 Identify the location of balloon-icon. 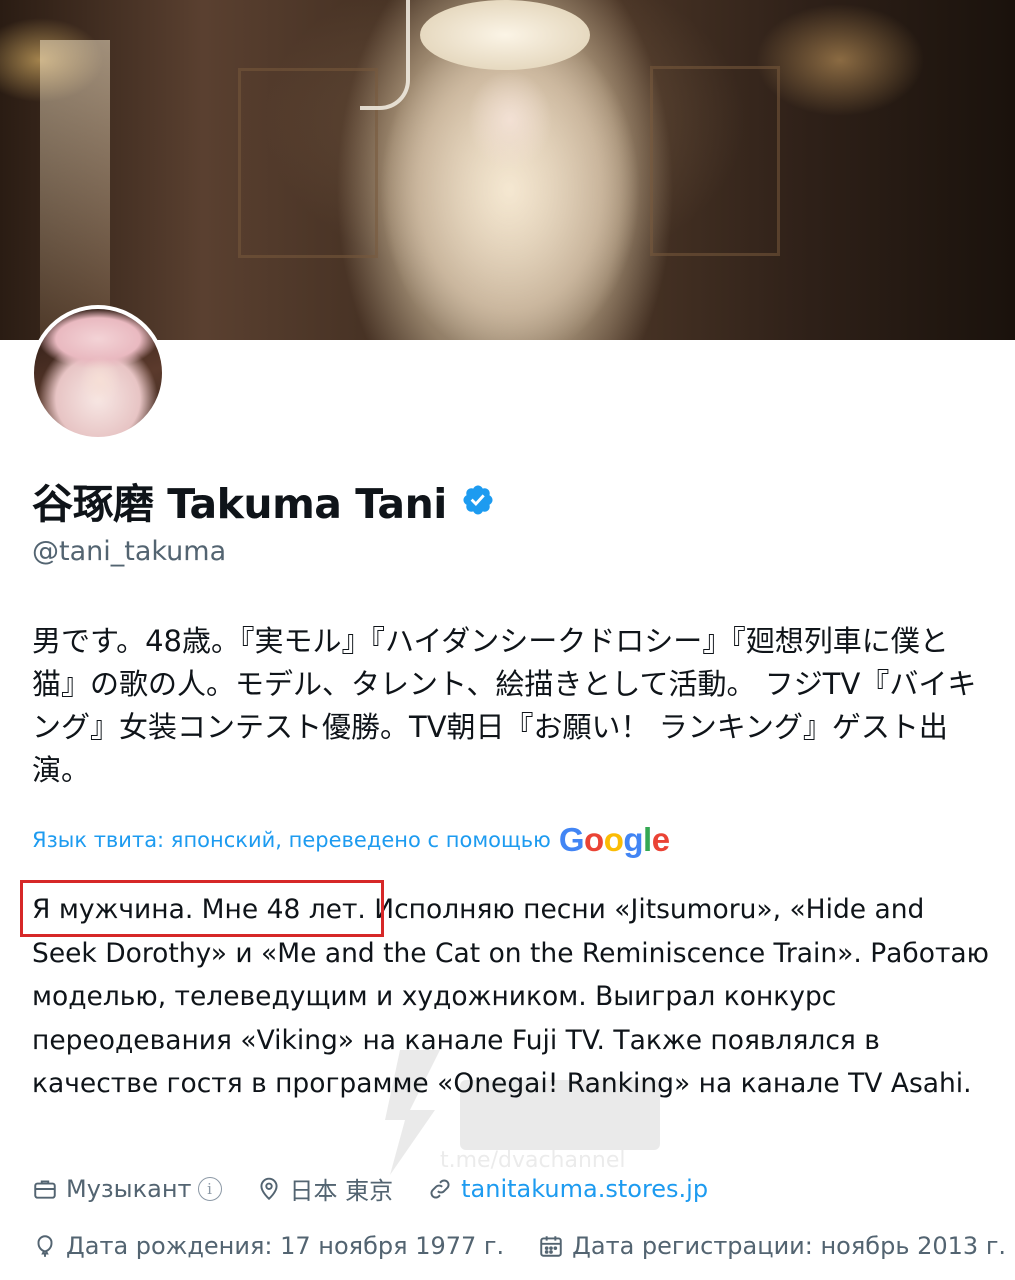
(45, 1246).